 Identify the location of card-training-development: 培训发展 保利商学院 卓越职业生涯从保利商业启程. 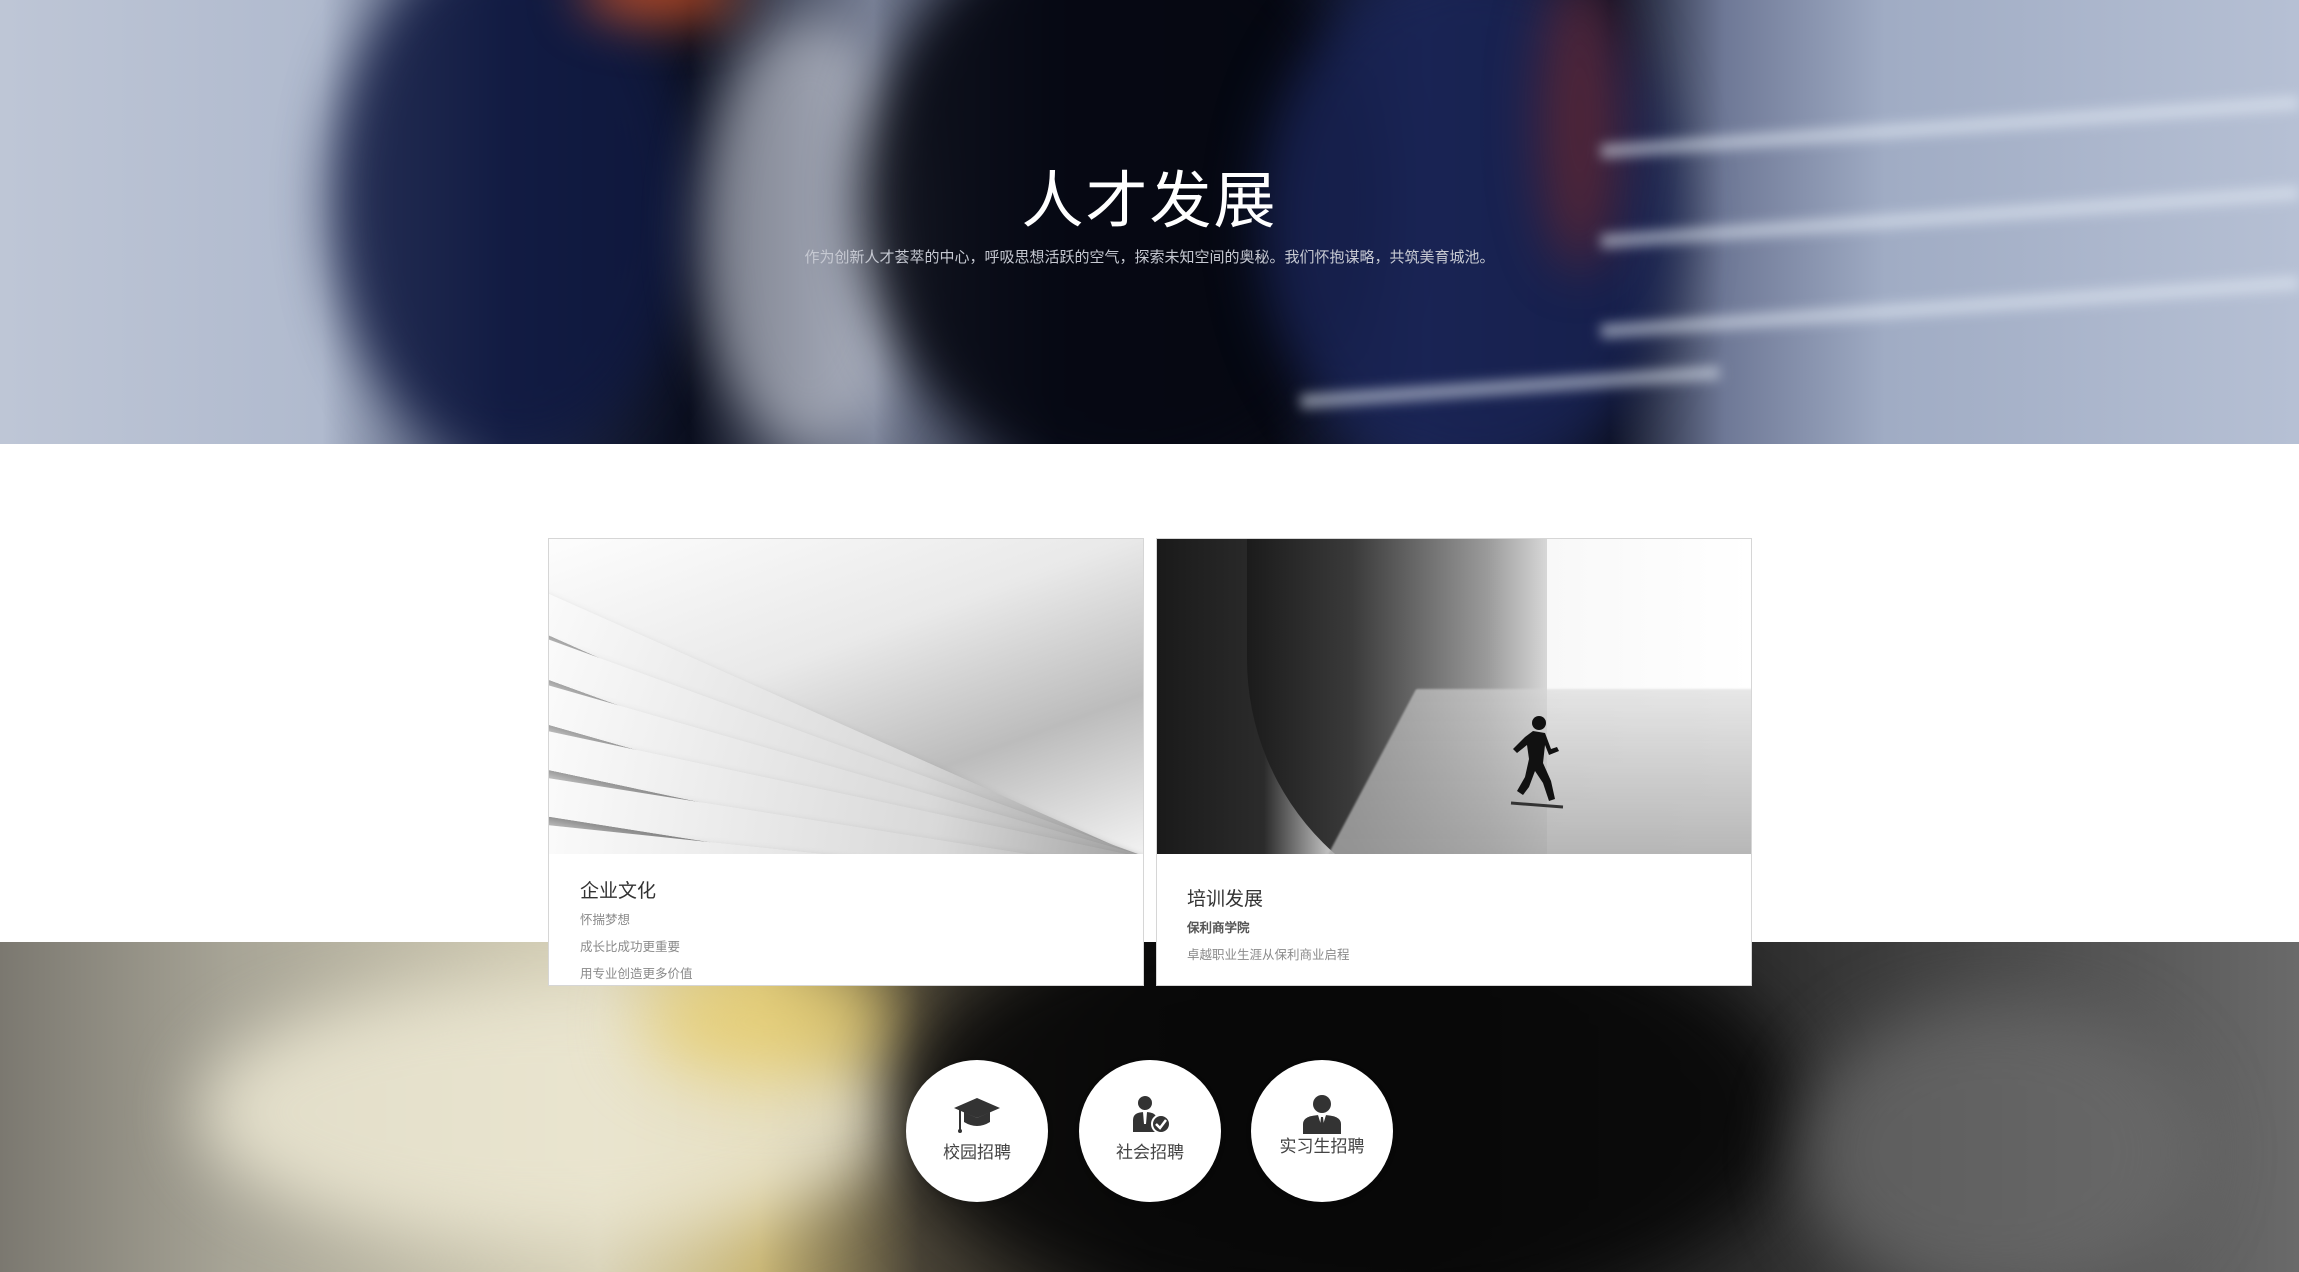
(1454, 762).